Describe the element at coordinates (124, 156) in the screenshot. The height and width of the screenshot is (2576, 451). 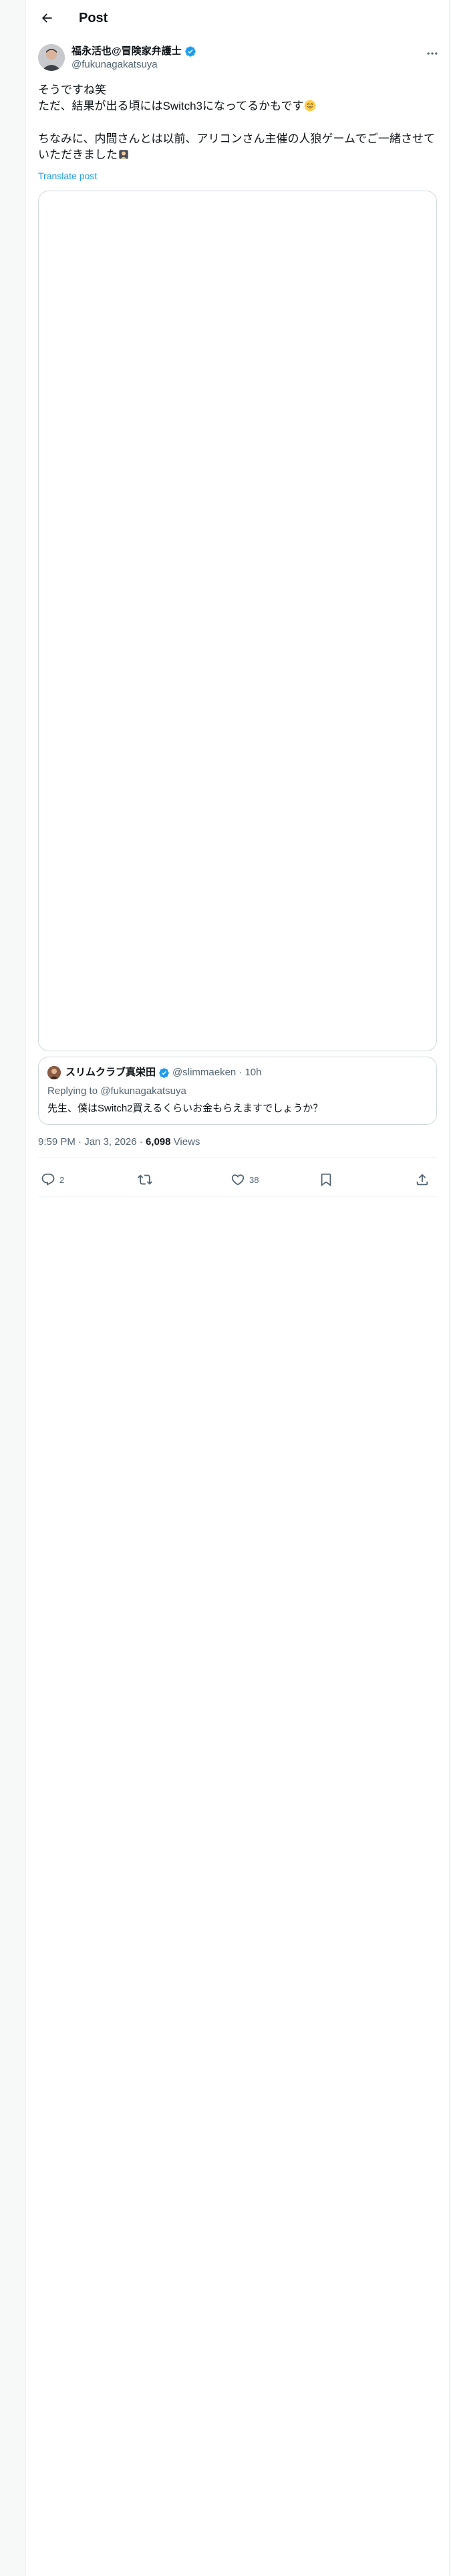
I see `man-emoji-icon` at that location.